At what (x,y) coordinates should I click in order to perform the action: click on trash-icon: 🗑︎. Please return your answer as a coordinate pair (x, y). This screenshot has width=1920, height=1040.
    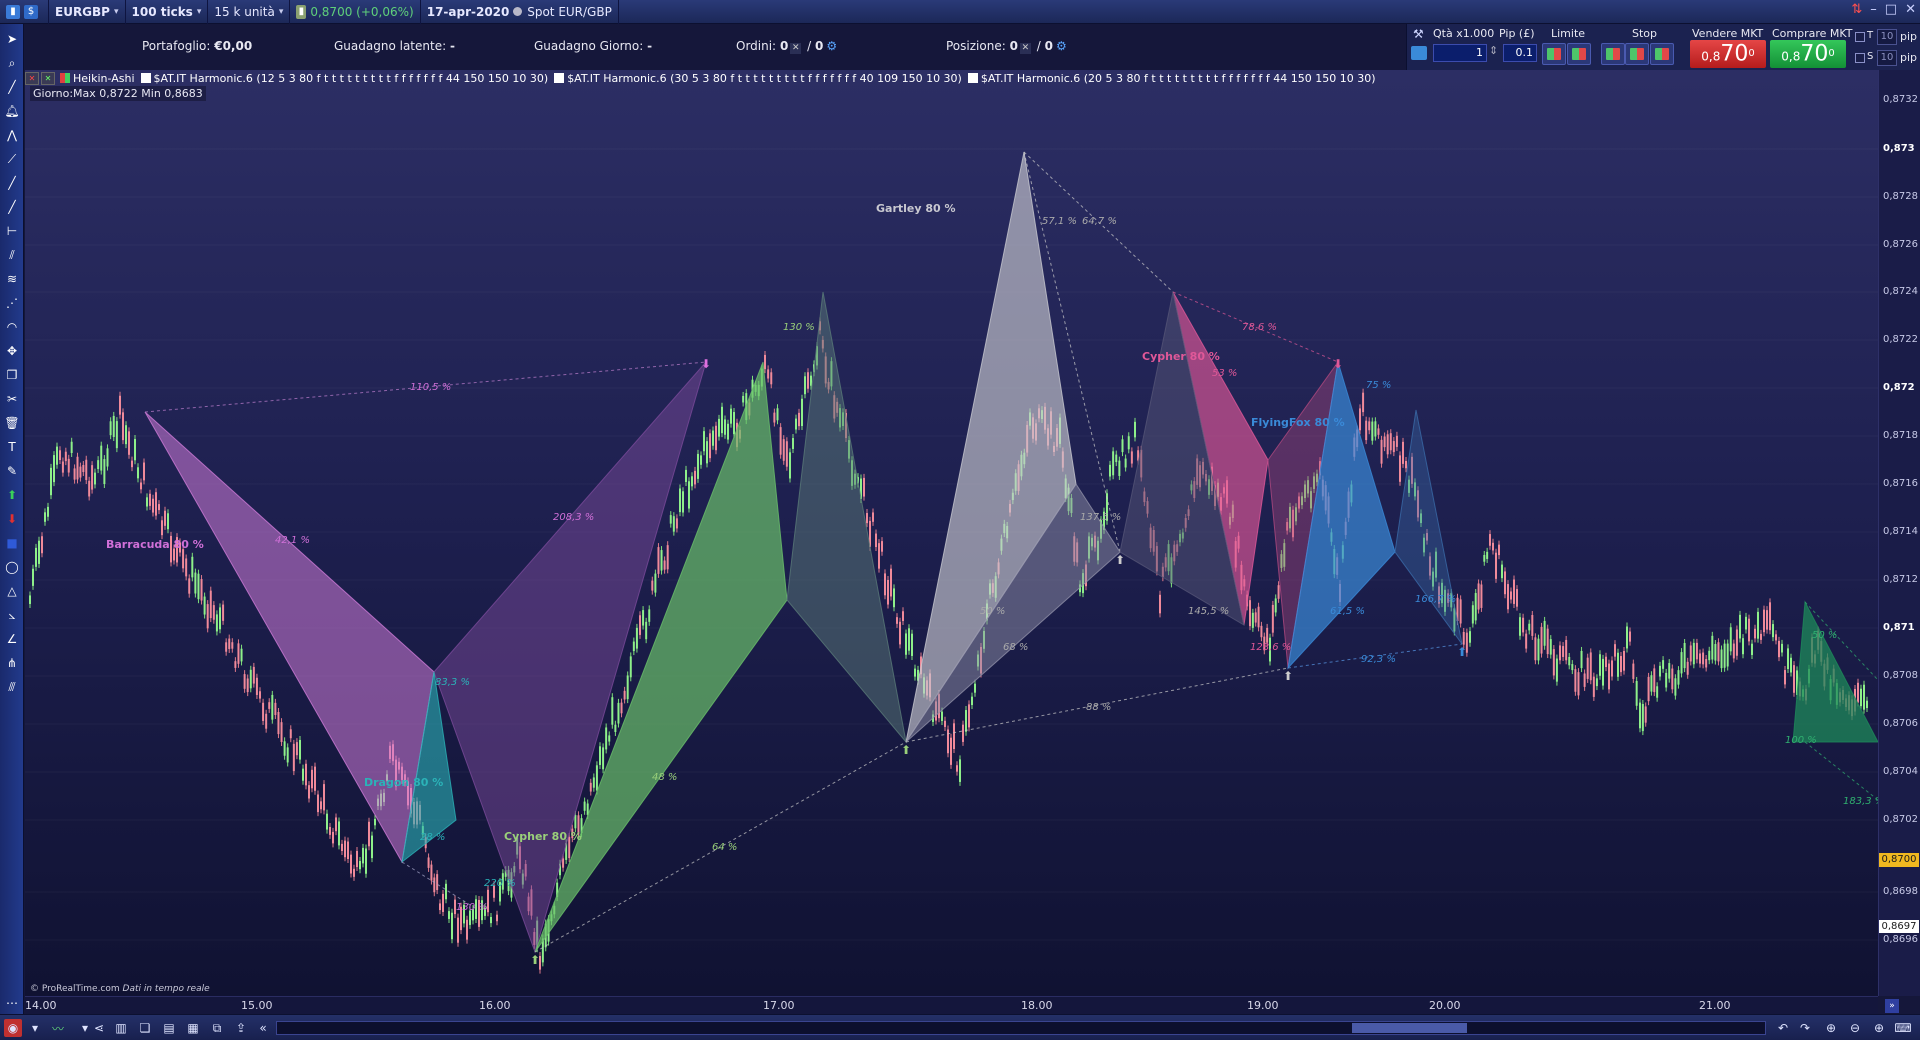
    Looking at the image, I should click on (12, 423).